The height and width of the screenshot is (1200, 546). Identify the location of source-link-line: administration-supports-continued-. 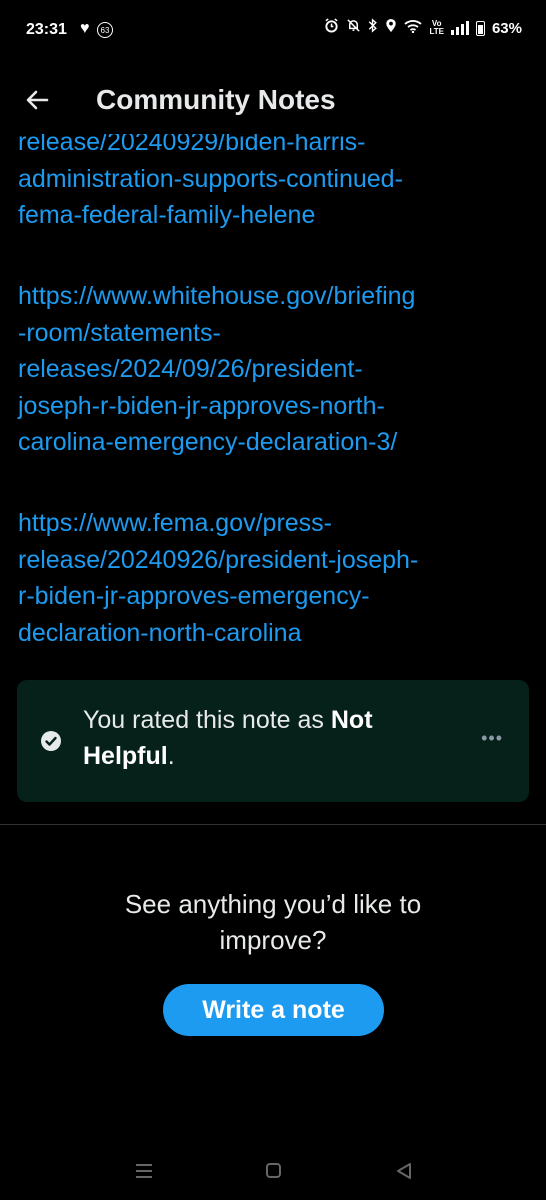
(273, 179).